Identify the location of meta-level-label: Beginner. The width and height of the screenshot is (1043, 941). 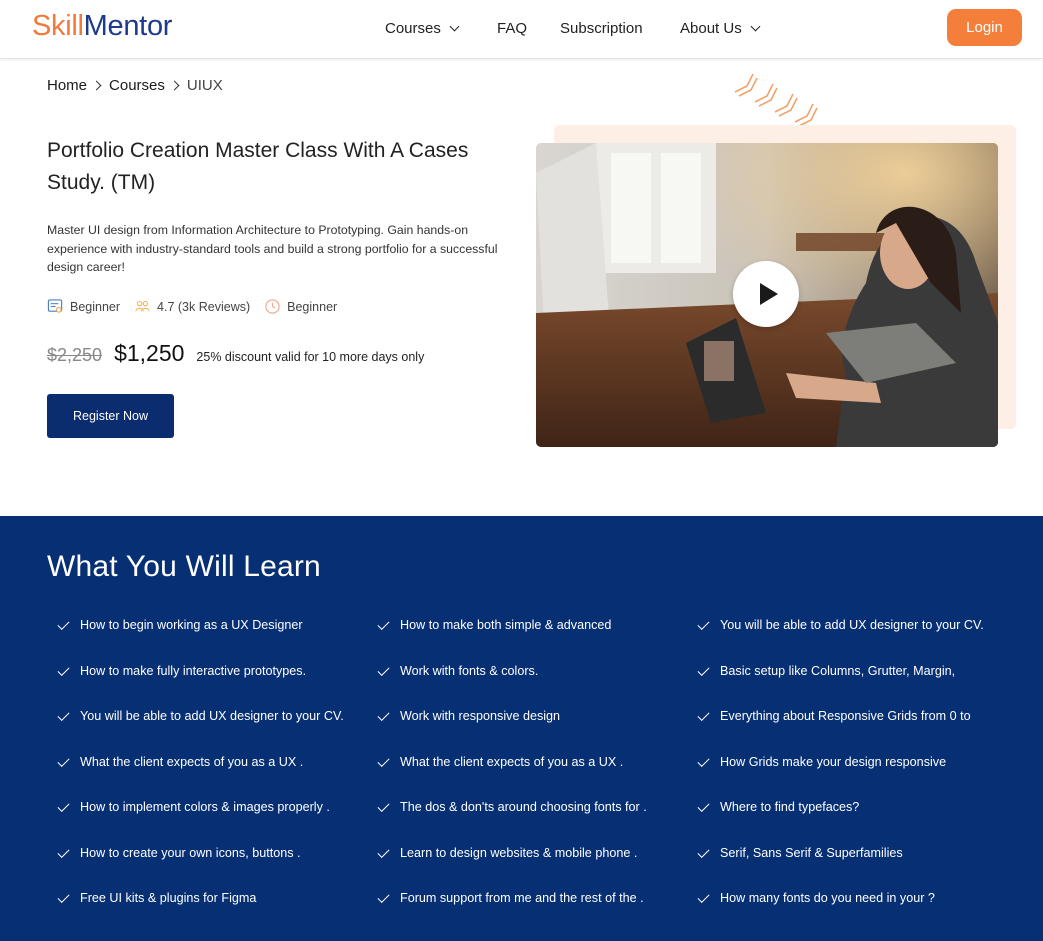
(95, 306).